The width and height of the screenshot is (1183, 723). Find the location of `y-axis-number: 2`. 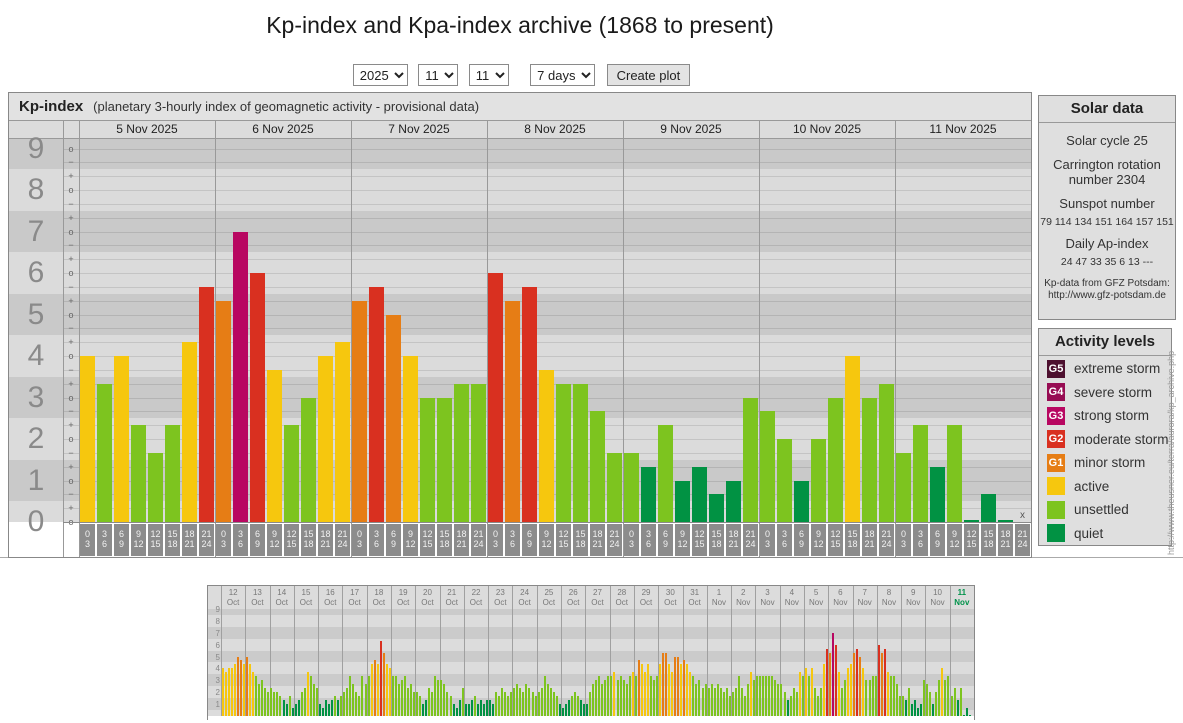

y-axis-number: 2 is located at coordinates (36, 438).